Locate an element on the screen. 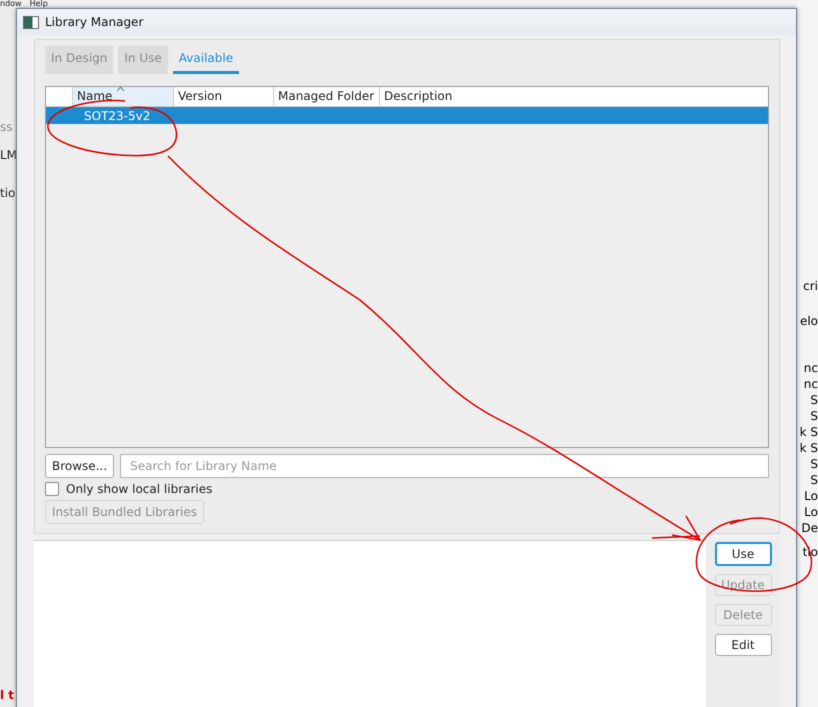  background-text: De is located at coordinates (809, 528).